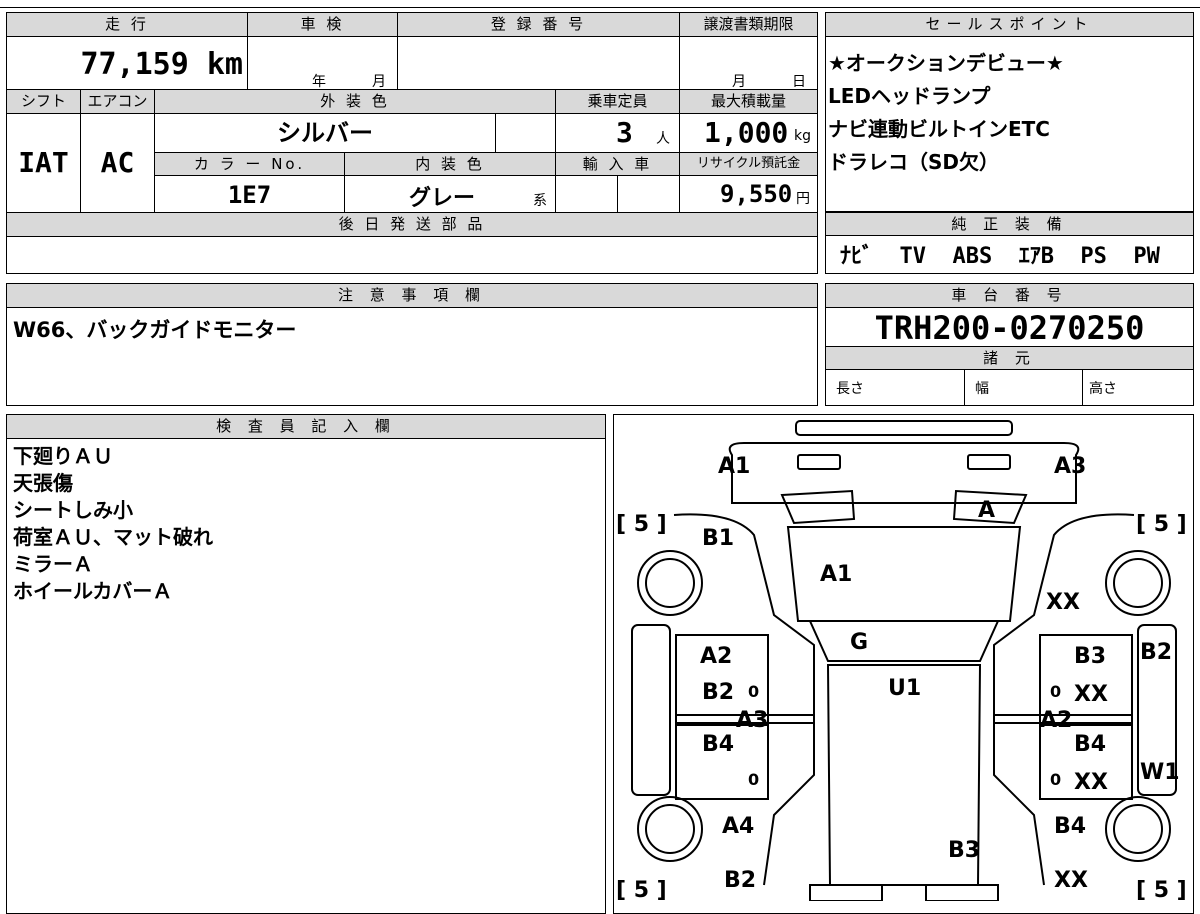  I want to click on mark-right-front-door-2: XX, so click(1091, 694).